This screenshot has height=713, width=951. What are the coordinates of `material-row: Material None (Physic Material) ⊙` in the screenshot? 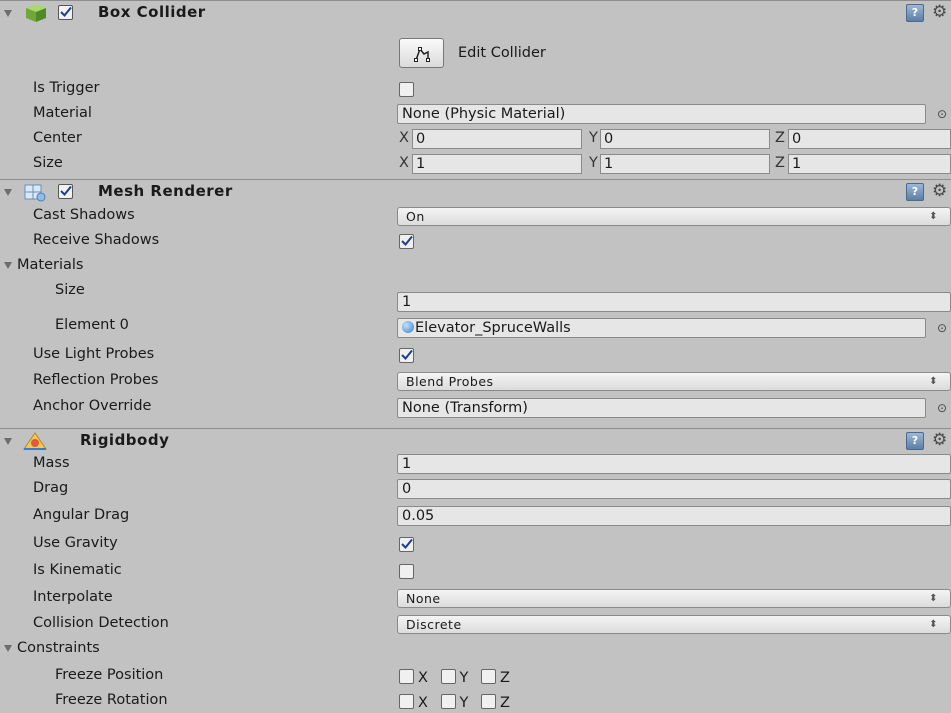 It's located at (475, 114).